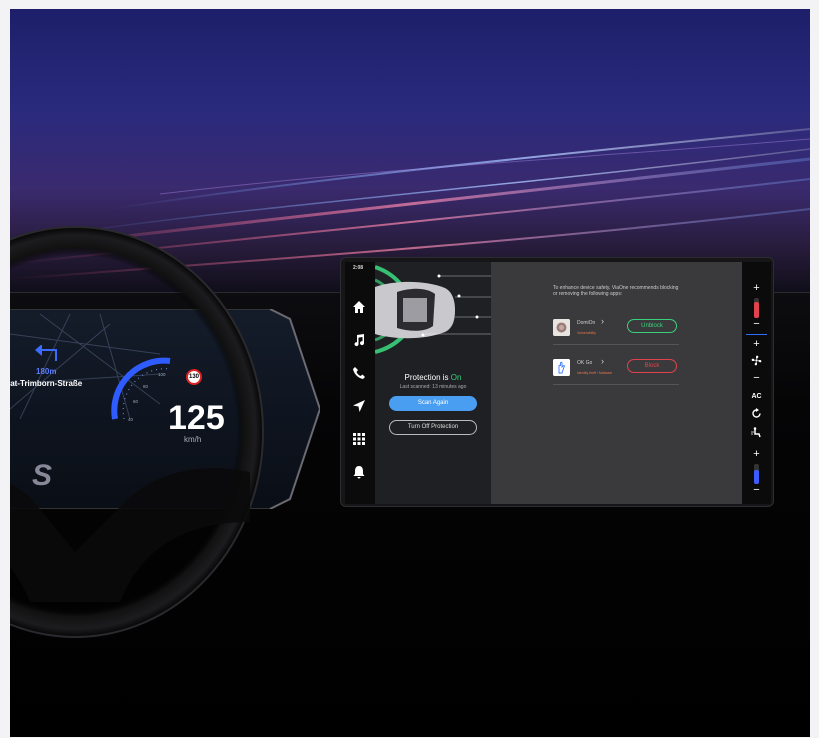 This screenshot has height=738, width=819. What do you see at coordinates (46, 371) in the screenshot?
I see `turn-distance: 180m` at bounding box center [46, 371].